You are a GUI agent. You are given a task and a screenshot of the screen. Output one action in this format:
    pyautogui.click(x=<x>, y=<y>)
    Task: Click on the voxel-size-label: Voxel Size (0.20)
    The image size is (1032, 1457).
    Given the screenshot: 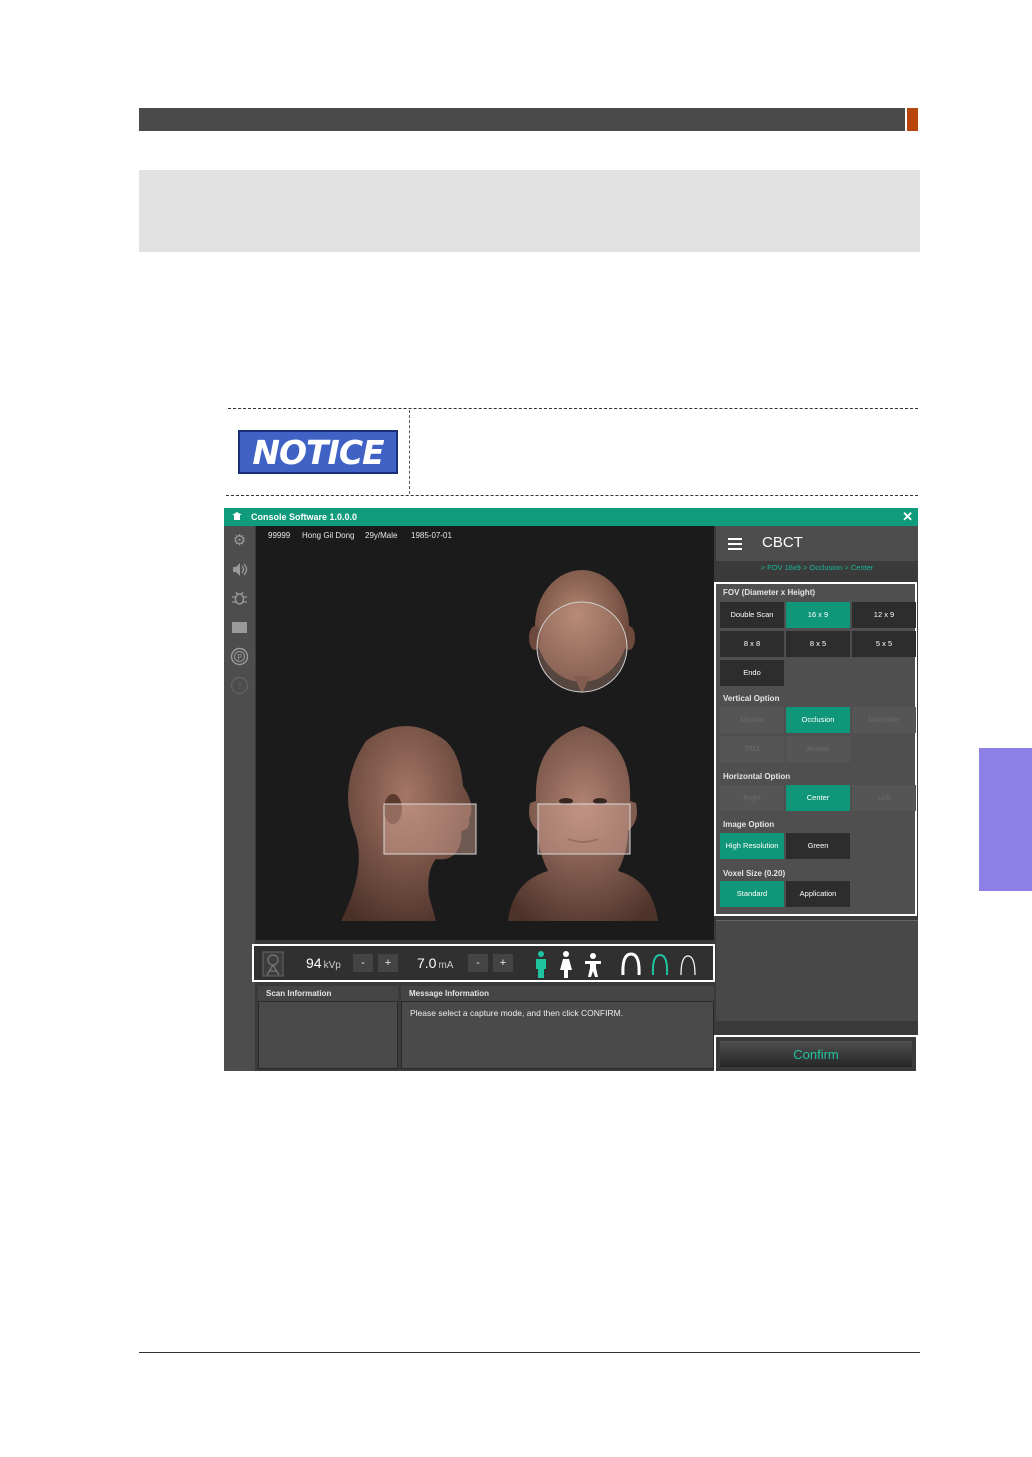 What is the action you would take?
    pyautogui.click(x=754, y=873)
    